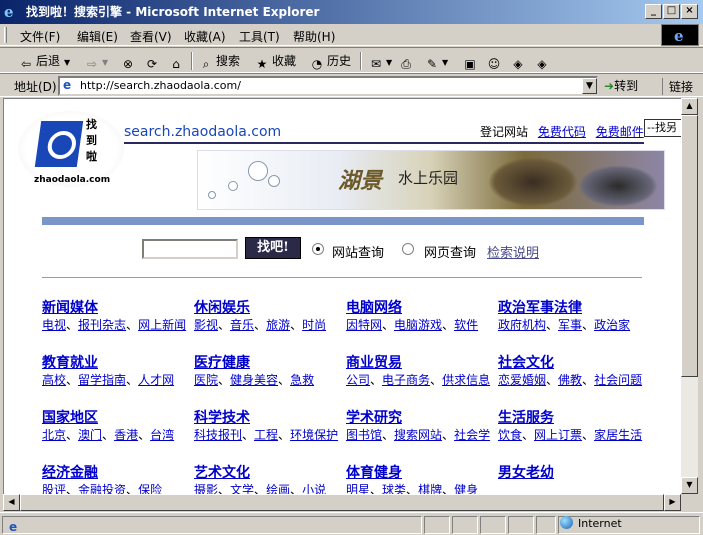 This screenshot has width=703, height=535. What do you see at coordinates (510, 435) in the screenshot?
I see `subcategory-link: 饮食` at bounding box center [510, 435].